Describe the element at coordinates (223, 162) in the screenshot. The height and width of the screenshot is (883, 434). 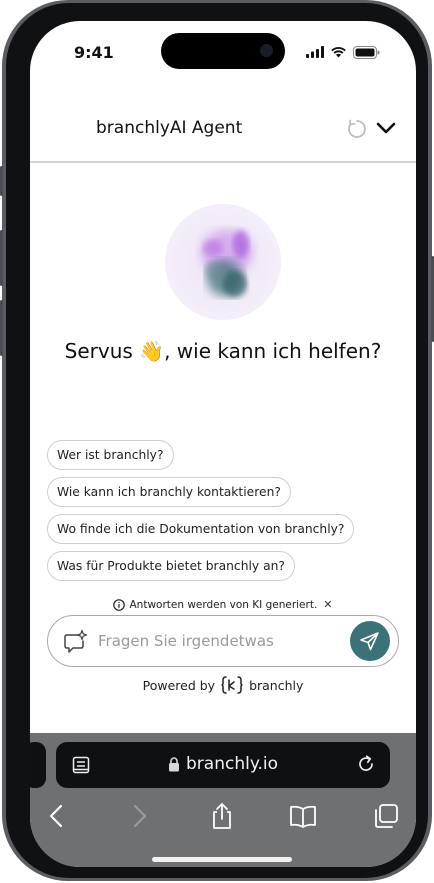
I see `header-divider` at that location.